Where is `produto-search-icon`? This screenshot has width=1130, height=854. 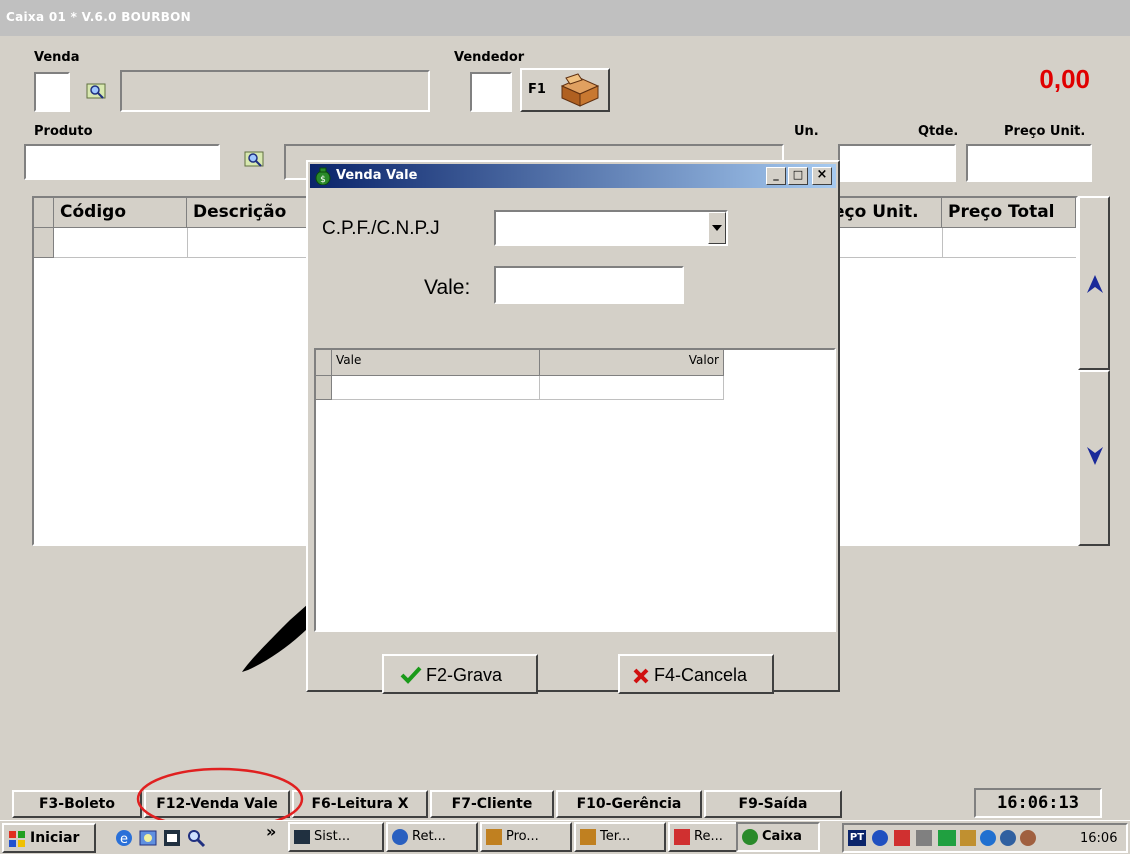 produto-search-icon is located at coordinates (255, 160).